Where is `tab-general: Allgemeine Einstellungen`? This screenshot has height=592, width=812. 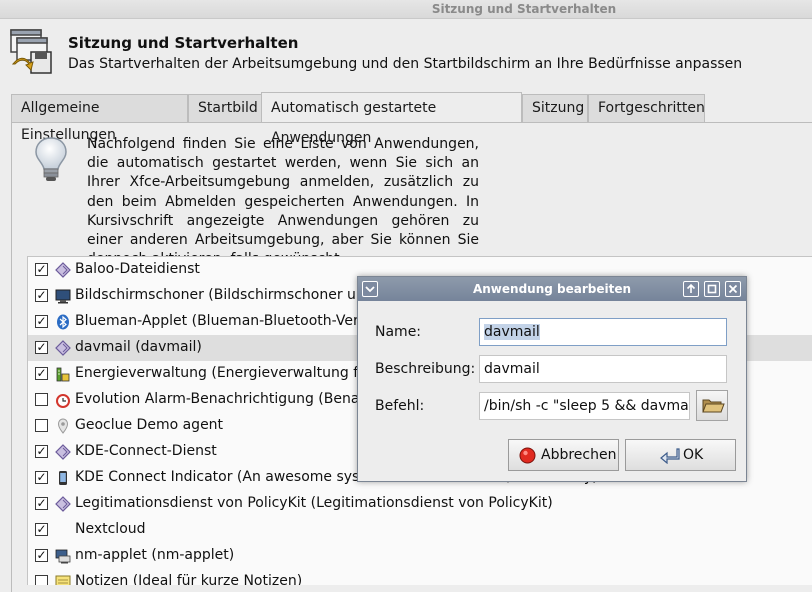 tab-general: Allgemeine Einstellungen is located at coordinates (99, 118).